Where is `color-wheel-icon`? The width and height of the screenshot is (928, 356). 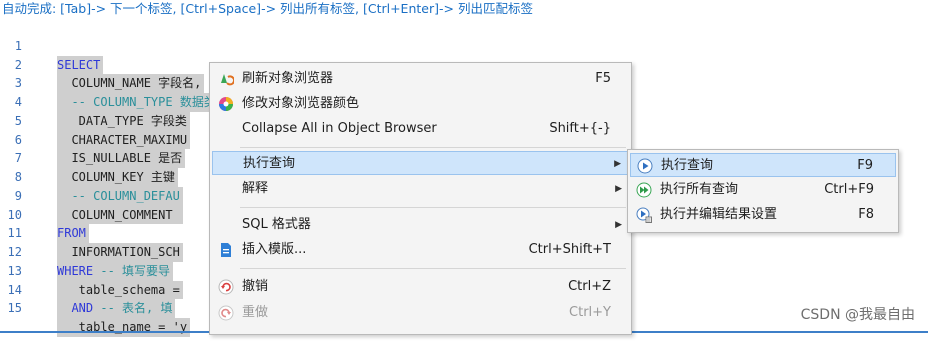 color-wheel-icon is located at coordinates (226, 104).